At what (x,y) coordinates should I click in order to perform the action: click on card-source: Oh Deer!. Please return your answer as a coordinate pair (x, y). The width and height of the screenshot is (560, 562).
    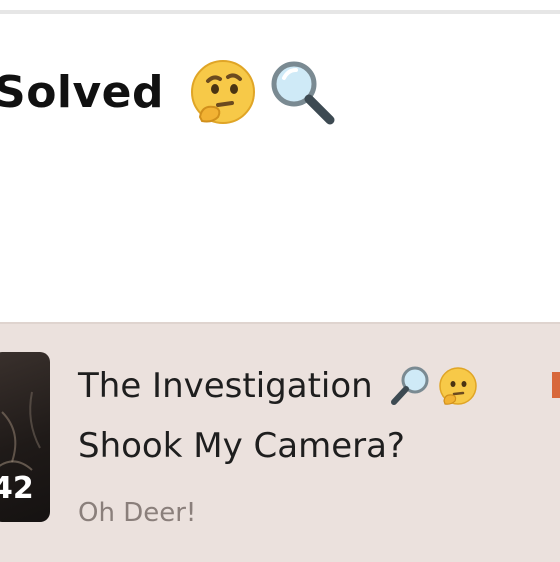
    Looking at the image, I should click on (137, 513).